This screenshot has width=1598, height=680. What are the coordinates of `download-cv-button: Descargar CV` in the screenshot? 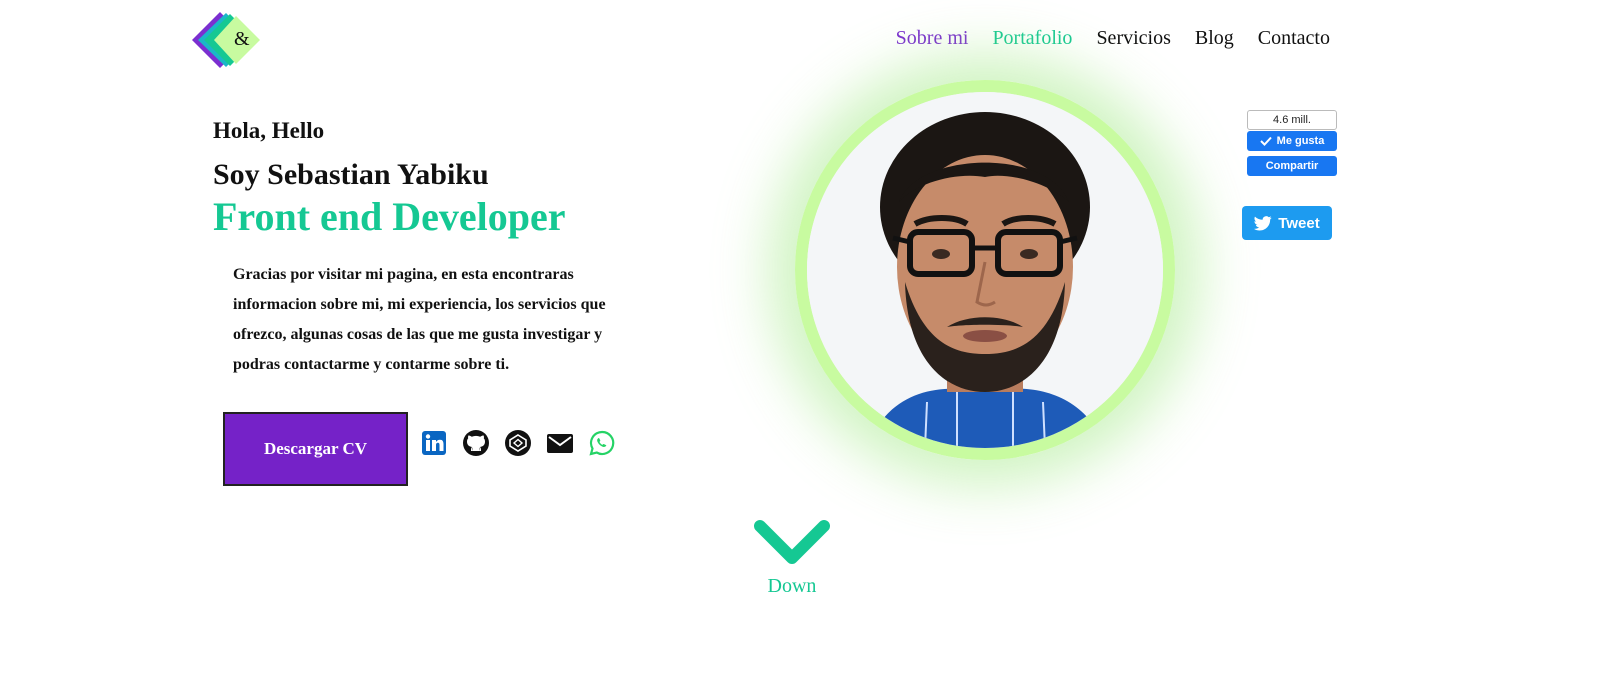 It's located at (315, 449).